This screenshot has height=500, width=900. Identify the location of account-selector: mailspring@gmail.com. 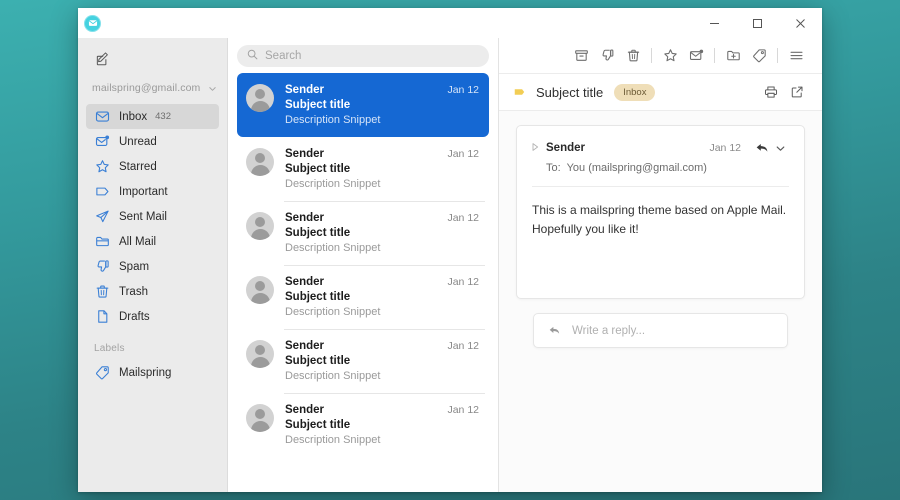
(152, 88).